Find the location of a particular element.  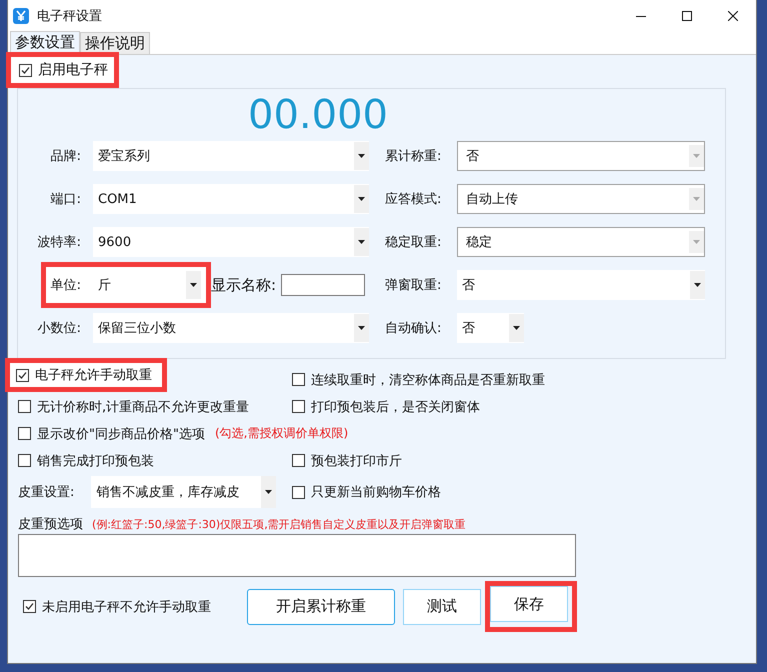

button: 开启累计称重 is located at coordinates (321, 606).